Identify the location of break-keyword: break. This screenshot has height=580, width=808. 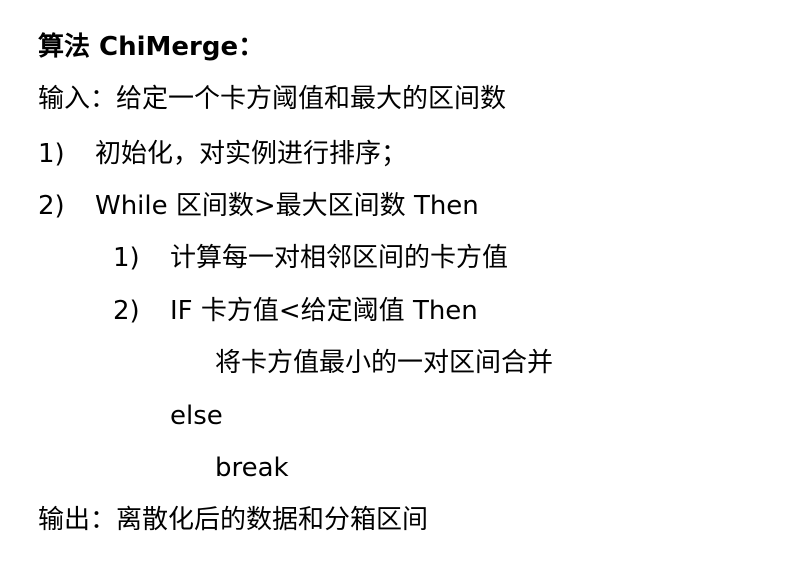
(252, 468).